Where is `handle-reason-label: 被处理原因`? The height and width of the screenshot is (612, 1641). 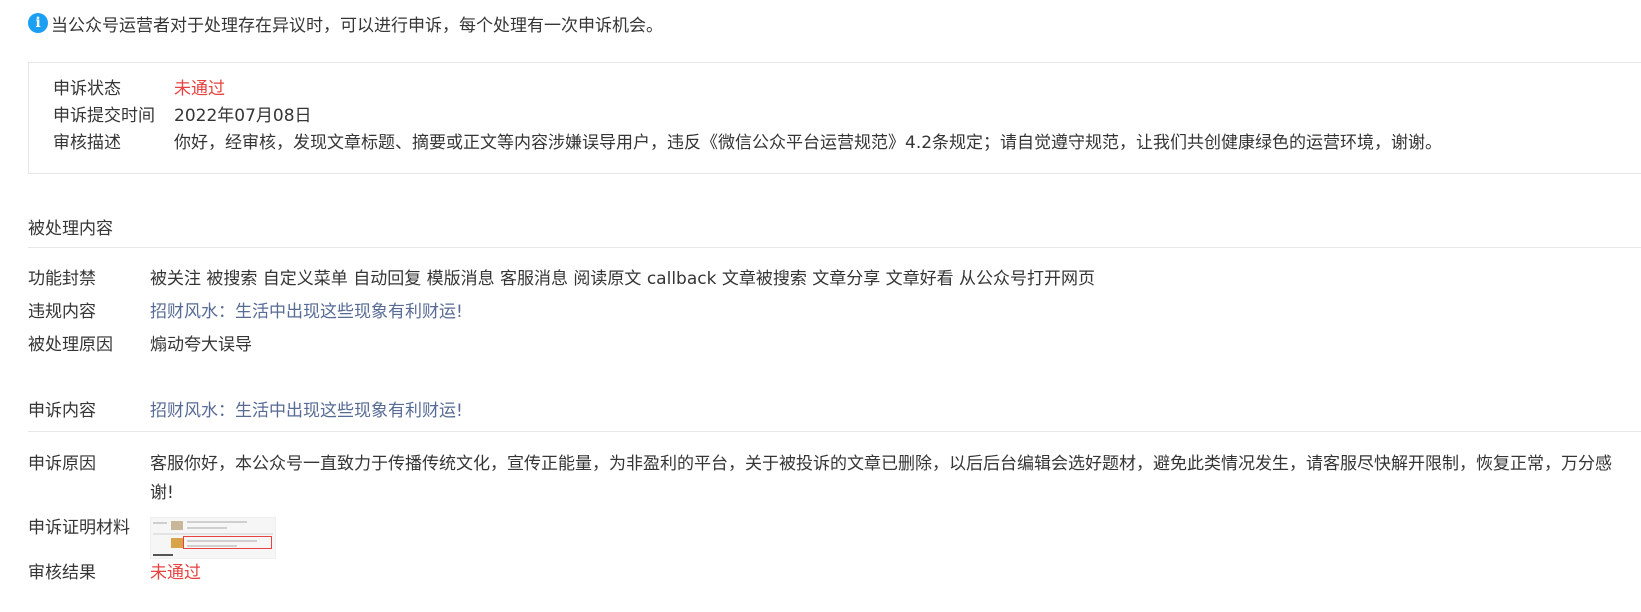 handle-reason-label: 被处理原因 is located at coordinates (70, 345).